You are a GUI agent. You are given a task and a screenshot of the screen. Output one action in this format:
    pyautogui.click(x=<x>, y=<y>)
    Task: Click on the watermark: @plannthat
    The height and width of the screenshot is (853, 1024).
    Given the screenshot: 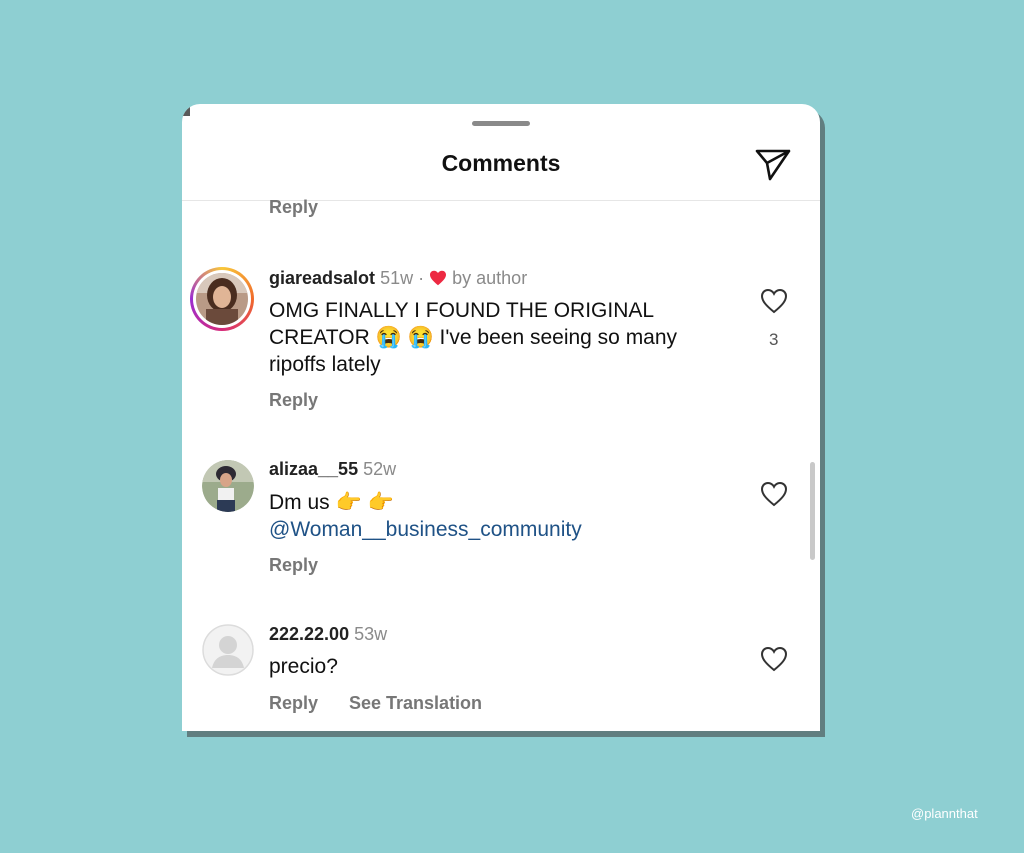 What is the action you would take?
    pyautogui.click(x=944, y=813)
    